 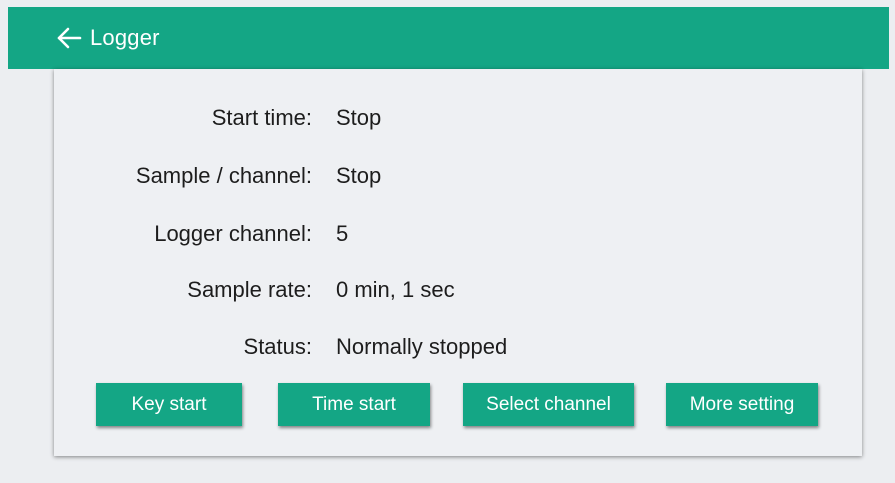 What do you see at coordinates (277, 346) in the screenshot?
I see `status-label: Status:` at bounding box center [277, 346].